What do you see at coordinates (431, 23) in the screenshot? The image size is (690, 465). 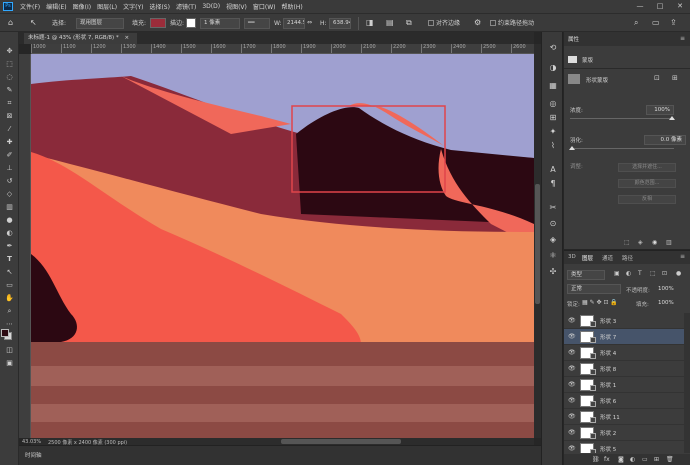 I see `align-edges-checkbox` at bounding box center [431, 23].